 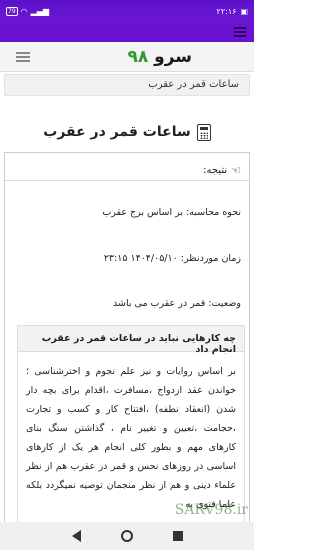 I want to click on status-right: ۲۲:۱۶ ▣, so click(x=232, y=11).